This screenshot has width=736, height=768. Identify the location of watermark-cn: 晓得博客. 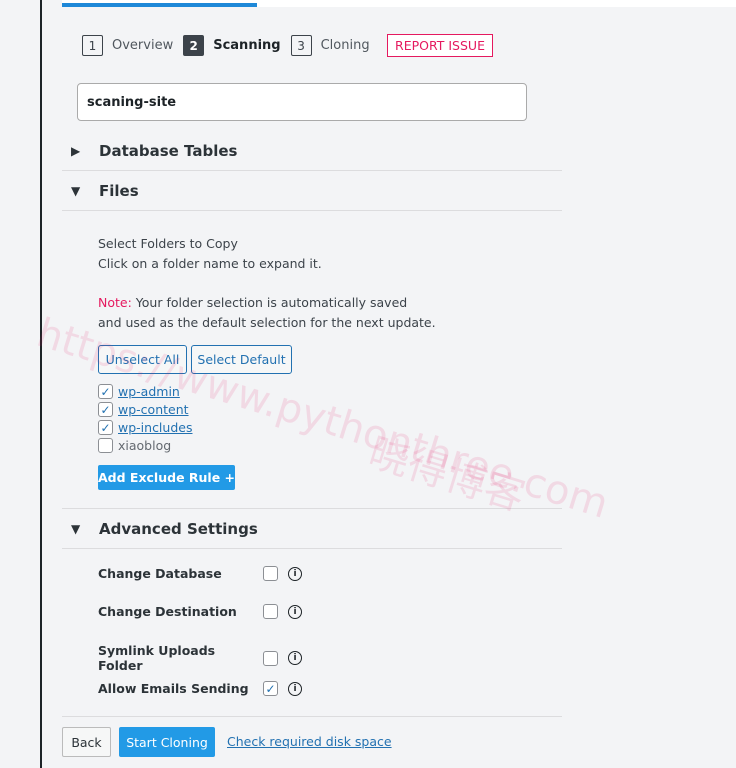
(447, 475).